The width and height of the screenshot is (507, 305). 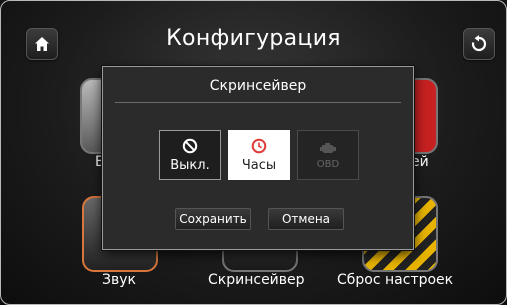 I want to click on option-clock-label: Часы, so click(x=259, y=165).